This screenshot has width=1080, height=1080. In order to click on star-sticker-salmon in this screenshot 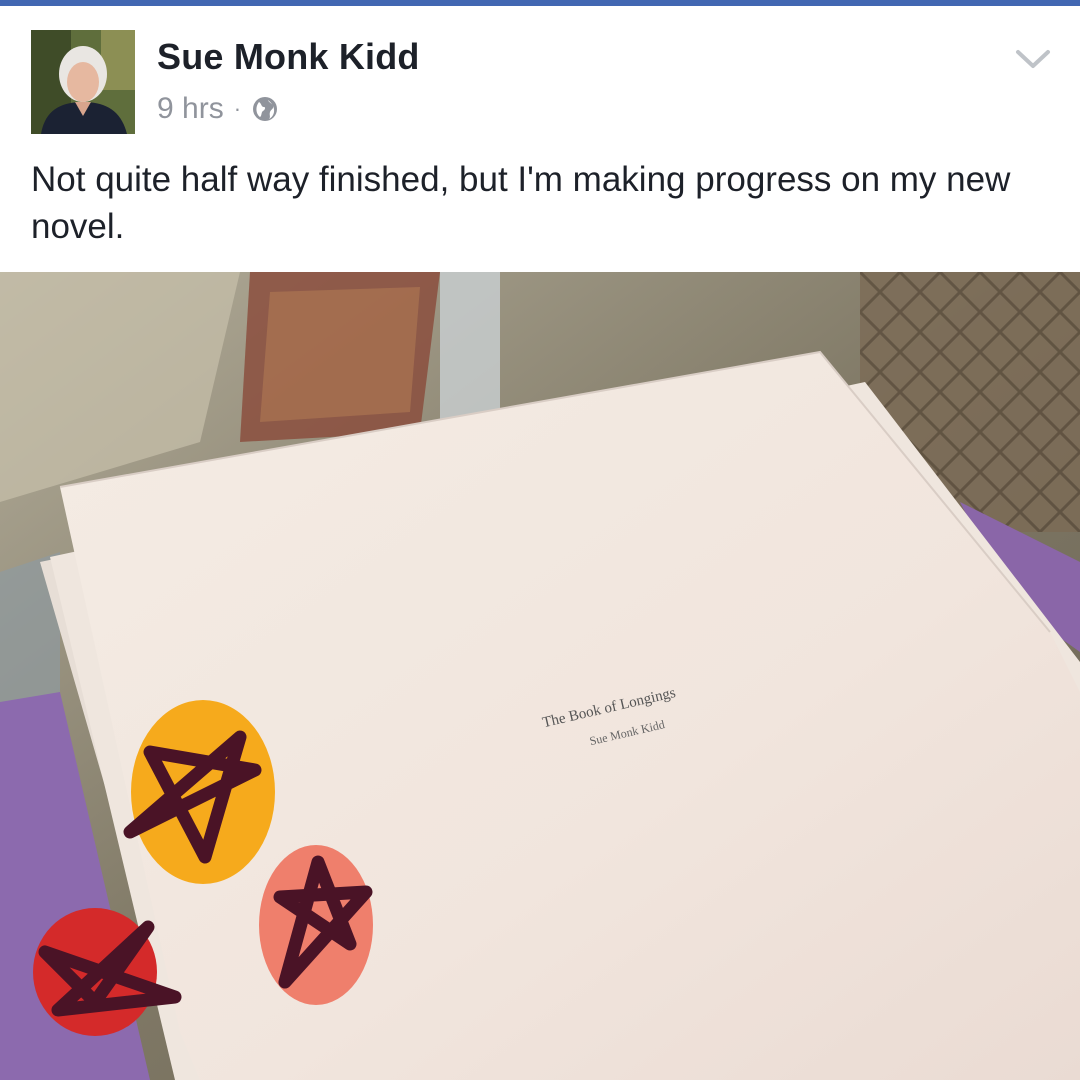, I will do `click(316, 925)`.